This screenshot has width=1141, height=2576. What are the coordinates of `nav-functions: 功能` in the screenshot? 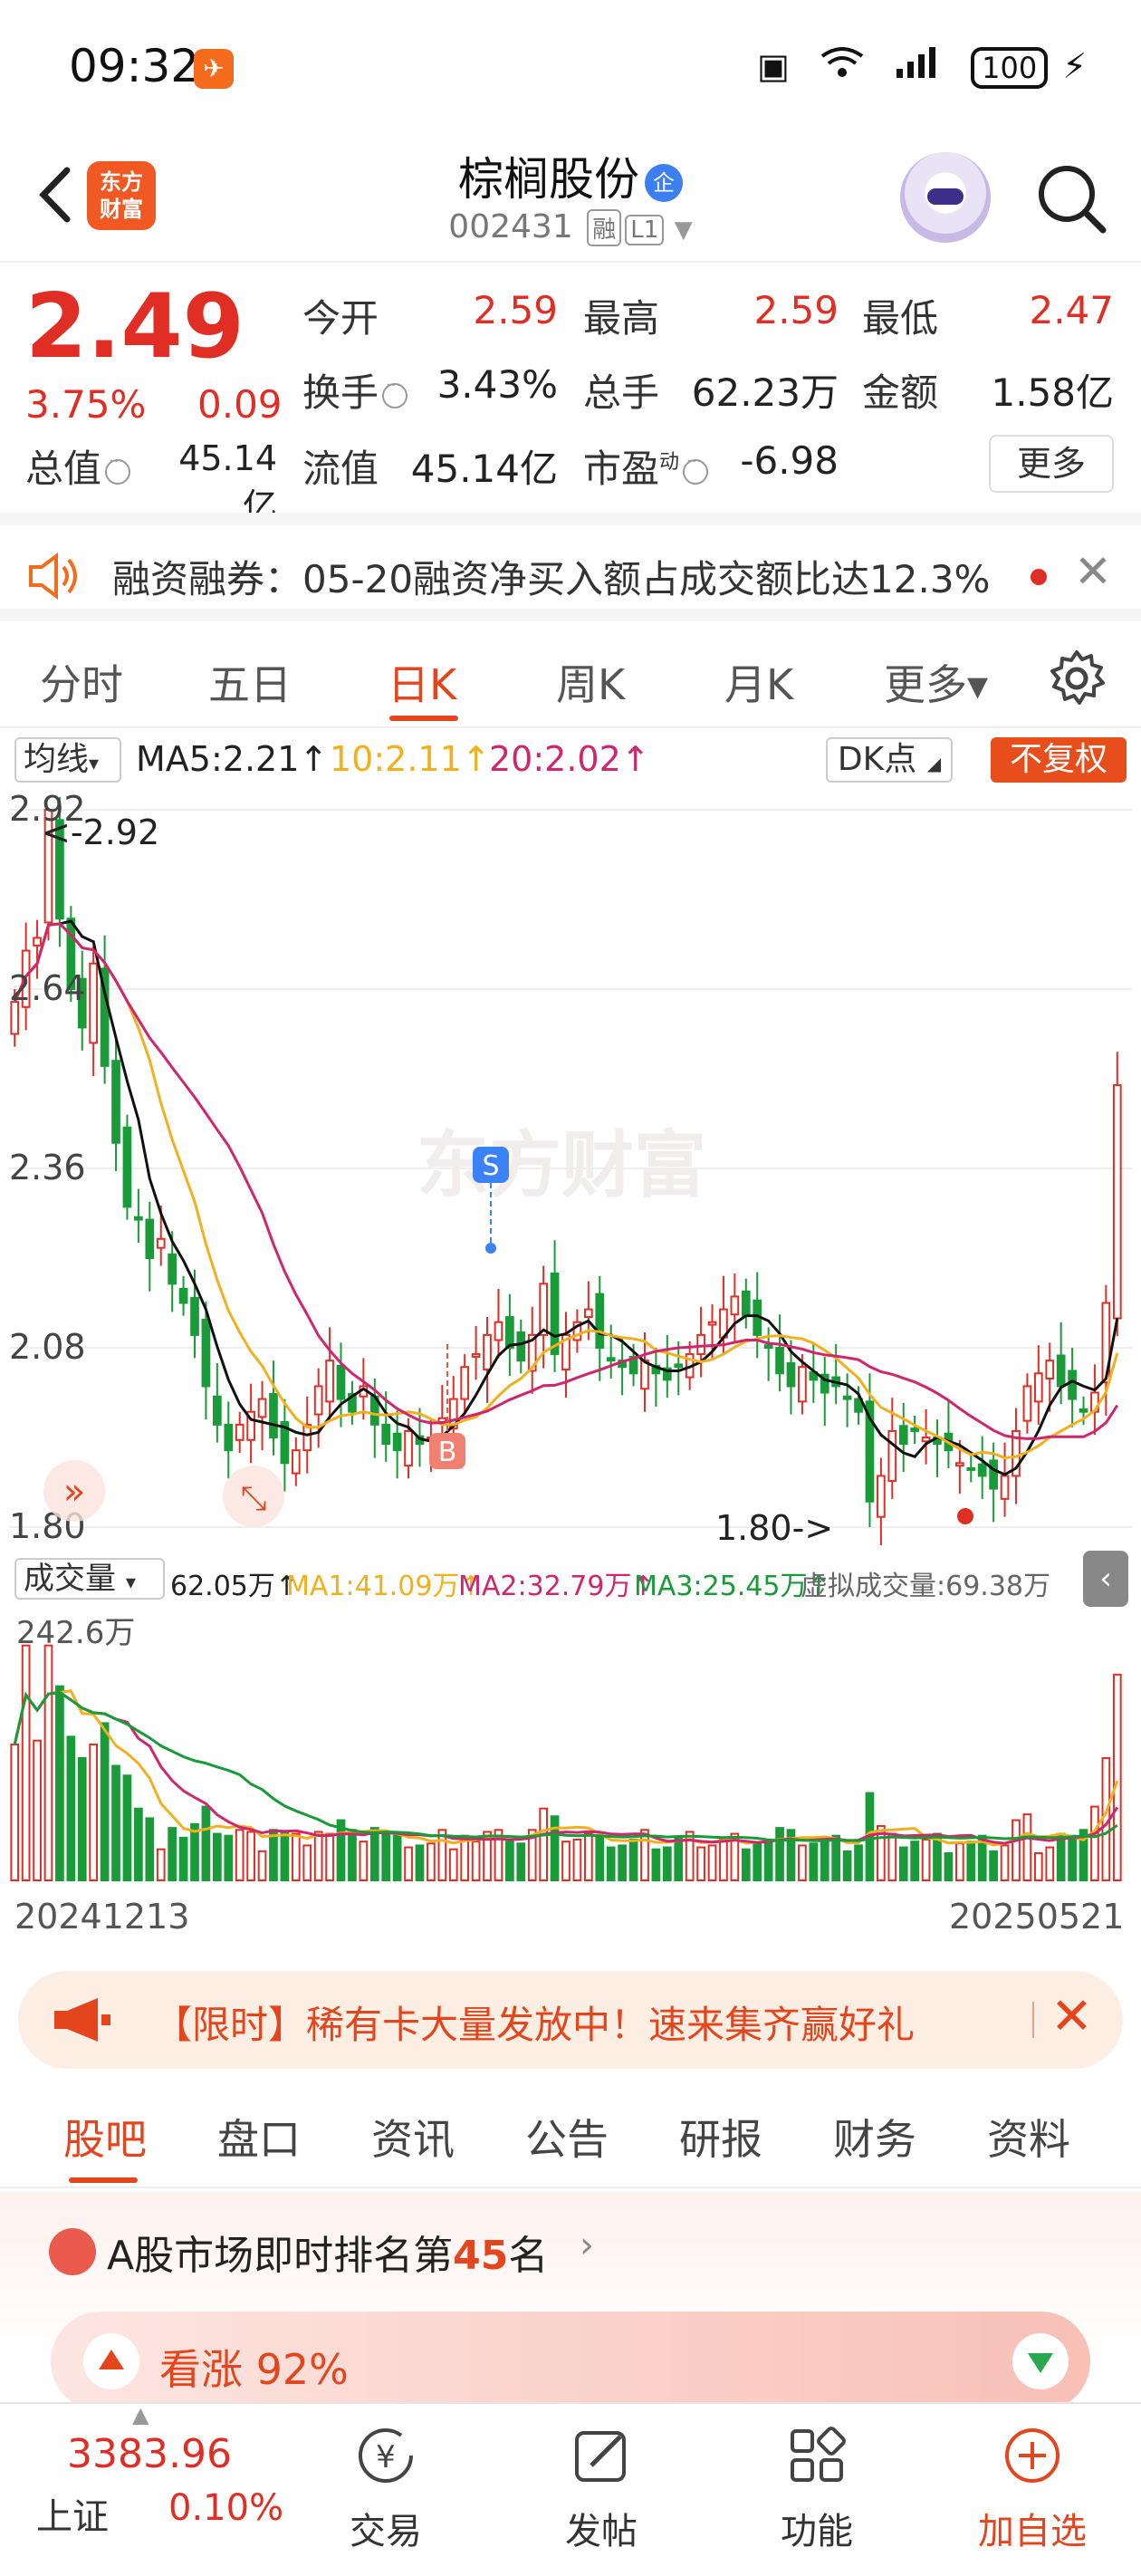 It's located at (817, 2489).